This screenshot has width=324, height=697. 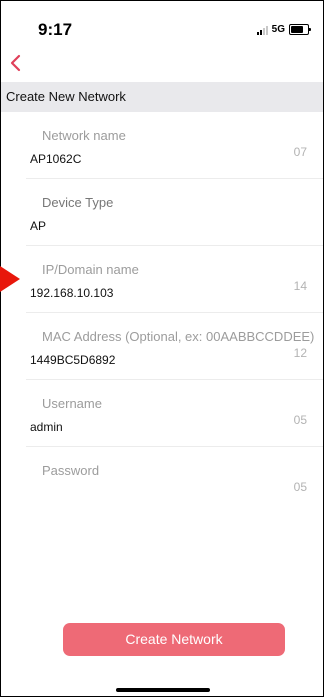 What do you see at coordinates (174, 279) in the screenshot?
I see `ip-domain-field: IP/Domain name 192.168.10.103 14` at bounding box center [174, 279].